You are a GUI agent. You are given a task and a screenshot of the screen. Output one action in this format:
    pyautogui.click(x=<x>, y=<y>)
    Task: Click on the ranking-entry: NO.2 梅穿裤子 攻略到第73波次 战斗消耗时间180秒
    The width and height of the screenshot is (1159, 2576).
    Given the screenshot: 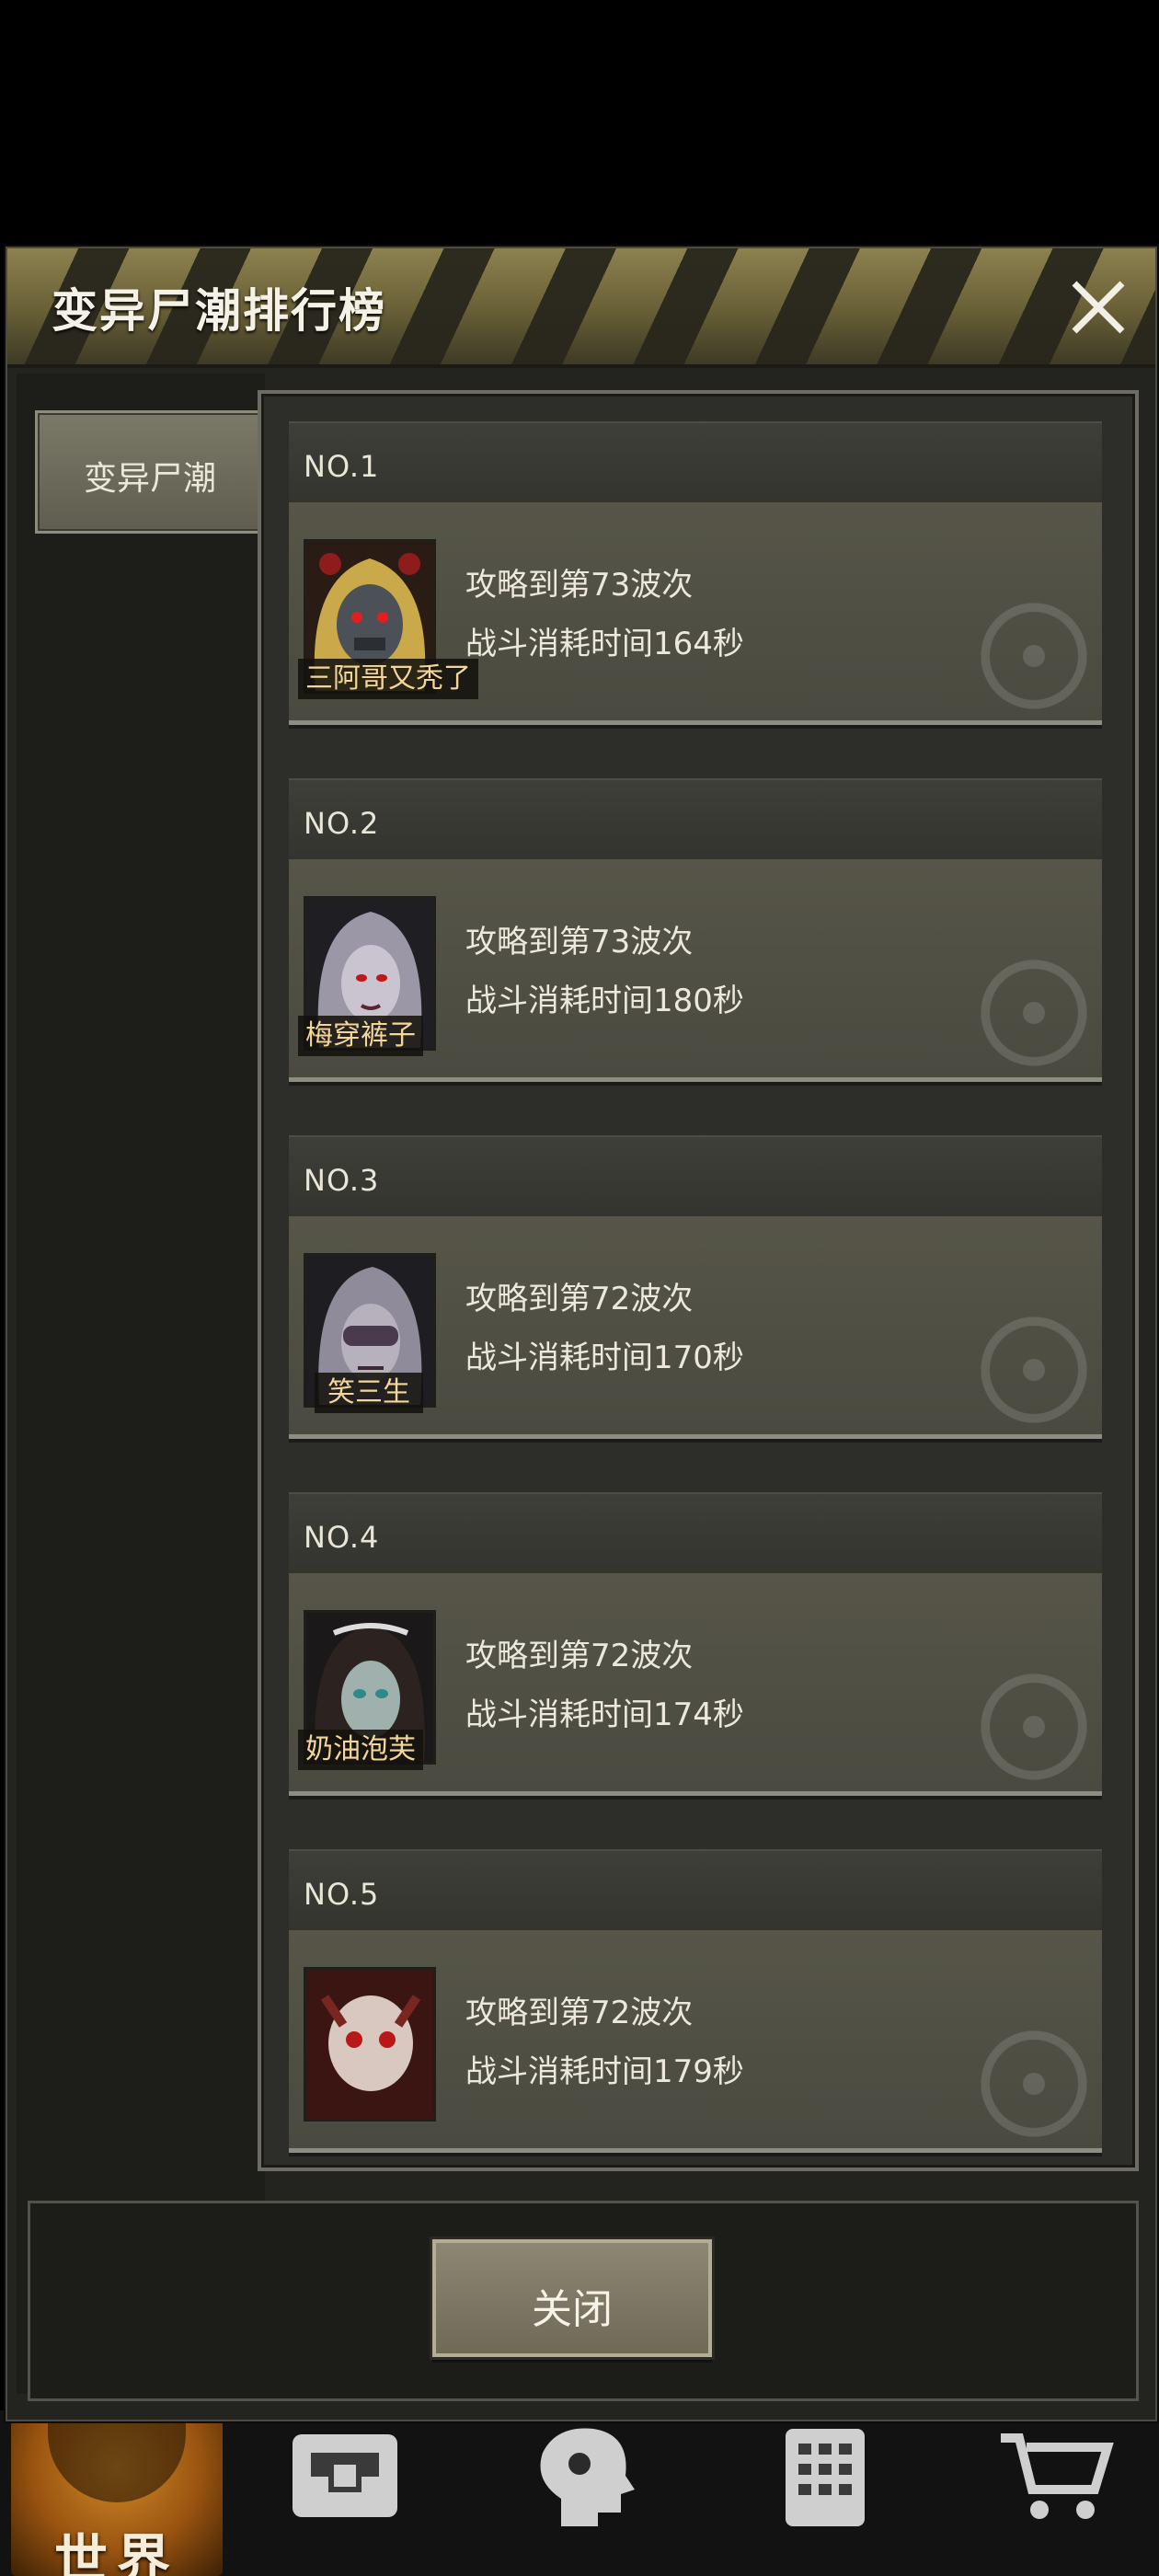 What is the action you would take?
    pyautogui.click(x=695, y=930)
    